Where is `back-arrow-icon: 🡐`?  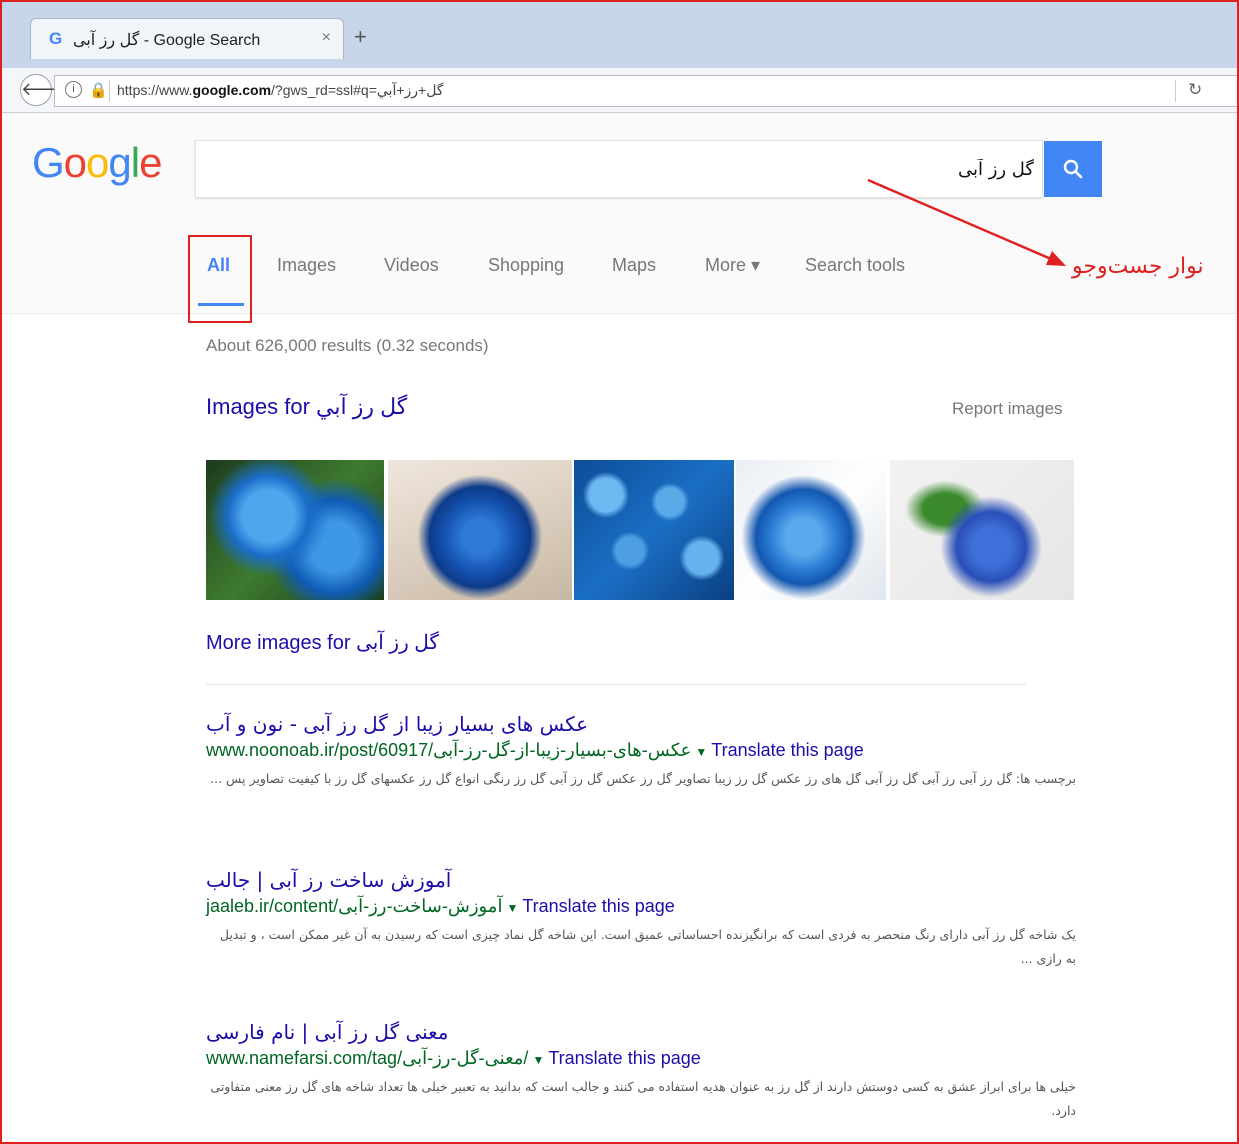 back-arrow-icon: 🡐 is located at coordinates (44, 90).